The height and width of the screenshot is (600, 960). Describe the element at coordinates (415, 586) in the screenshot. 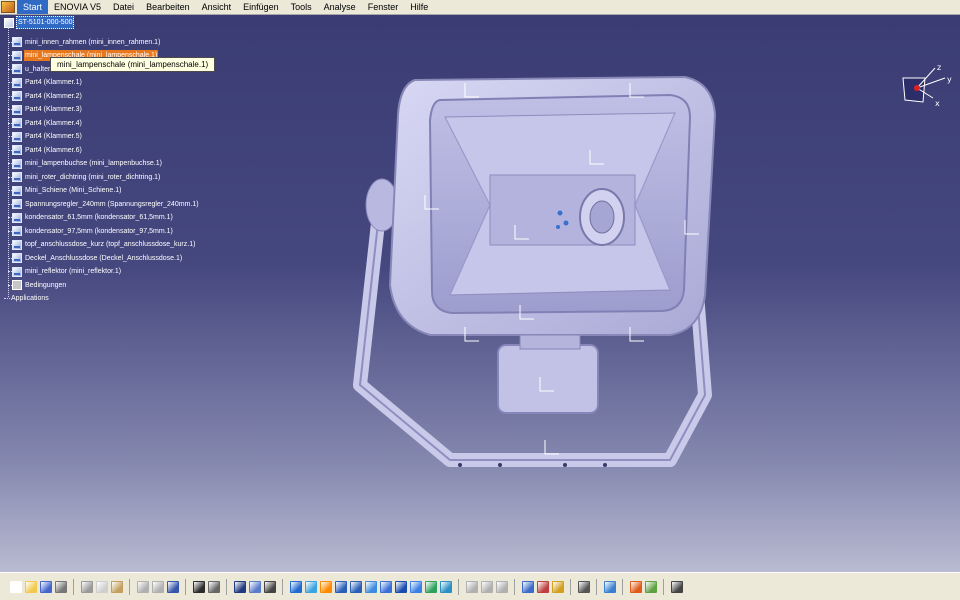

I see `shading-icon` at that location.